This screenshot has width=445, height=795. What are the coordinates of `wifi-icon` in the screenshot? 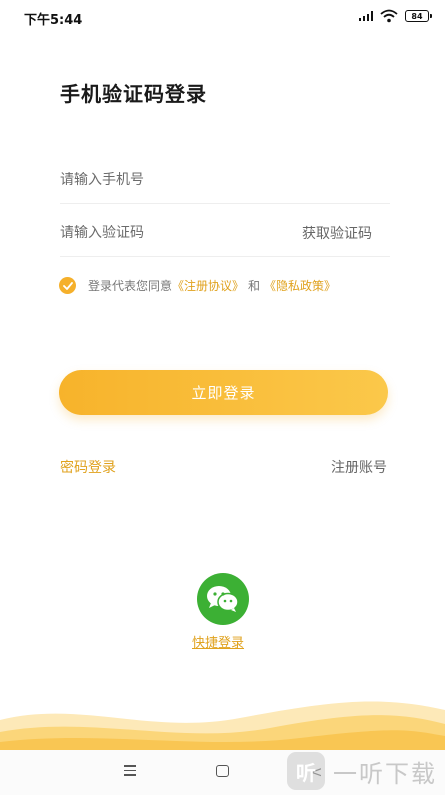 It's located at (389, 16).